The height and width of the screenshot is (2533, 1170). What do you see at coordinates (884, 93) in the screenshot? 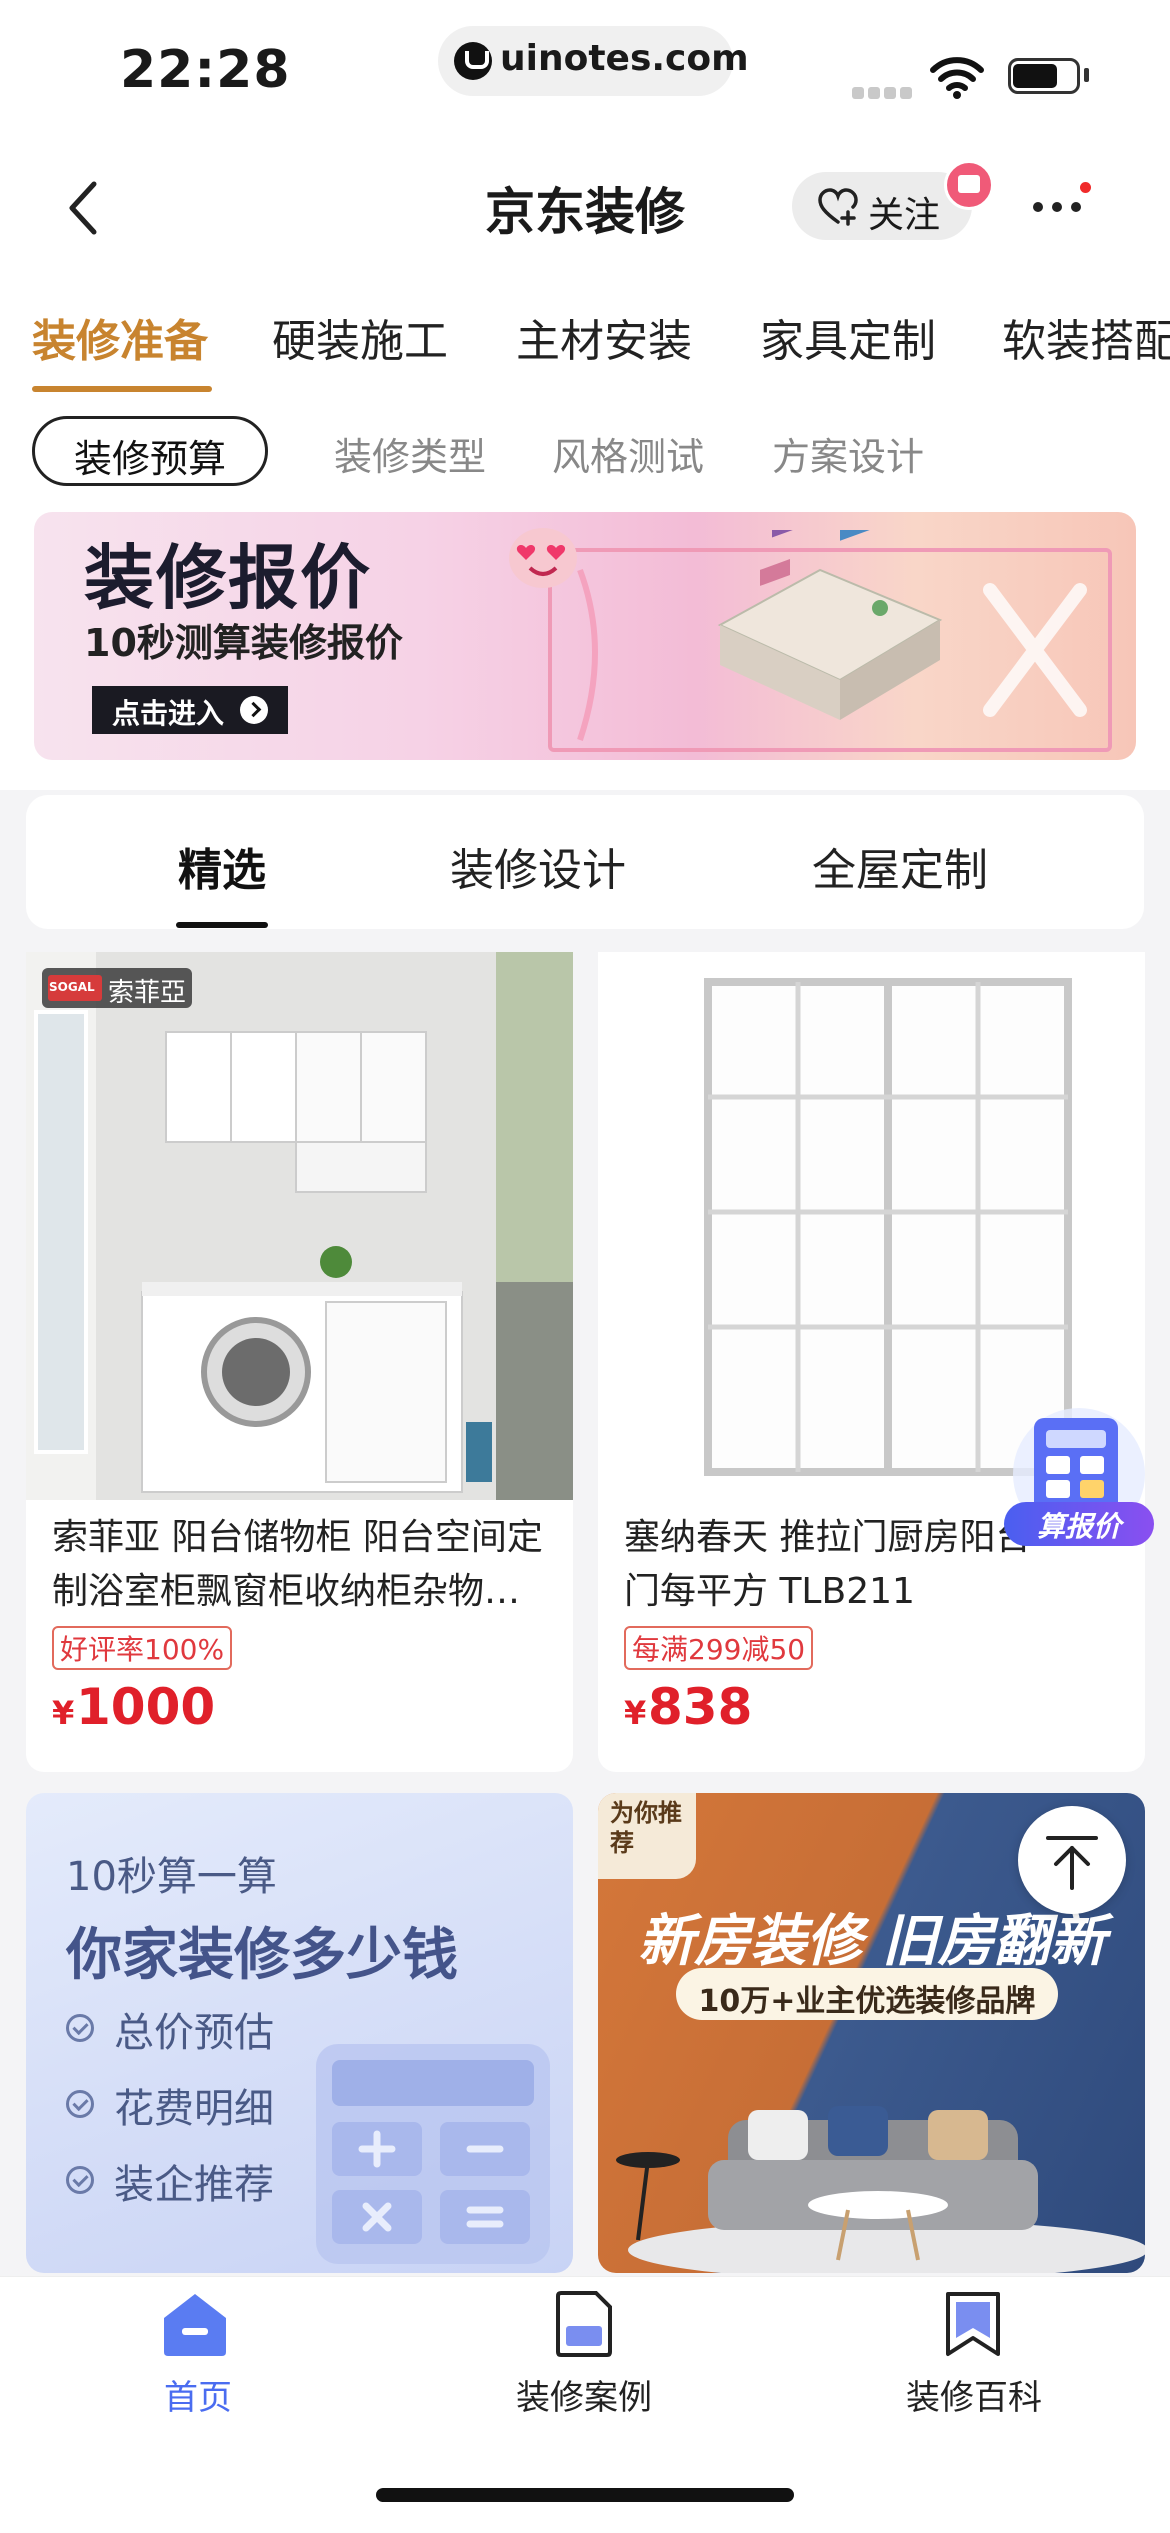
I see `cellular-signal-icon` at bounding box center [884, 93].